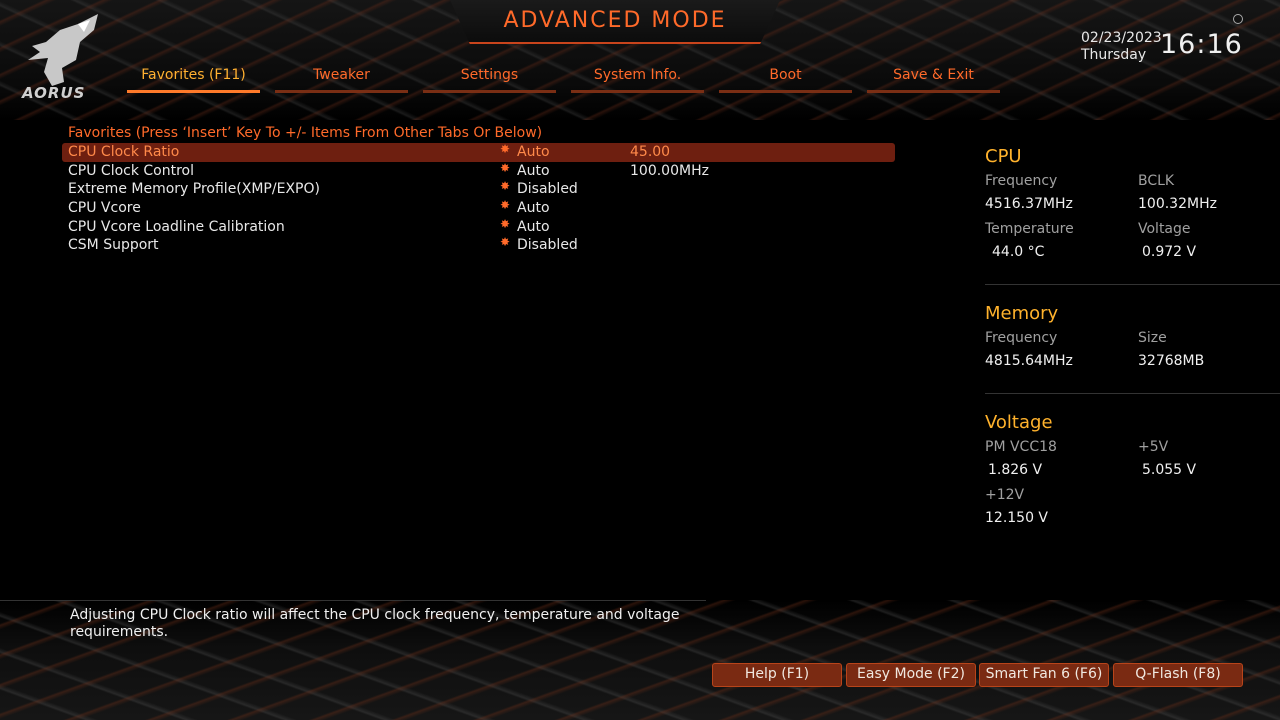  What do you see at coordinates (777, 675) in the screenshot?
I see `help-button: Help (F1)` at bounding box center [777, 675].